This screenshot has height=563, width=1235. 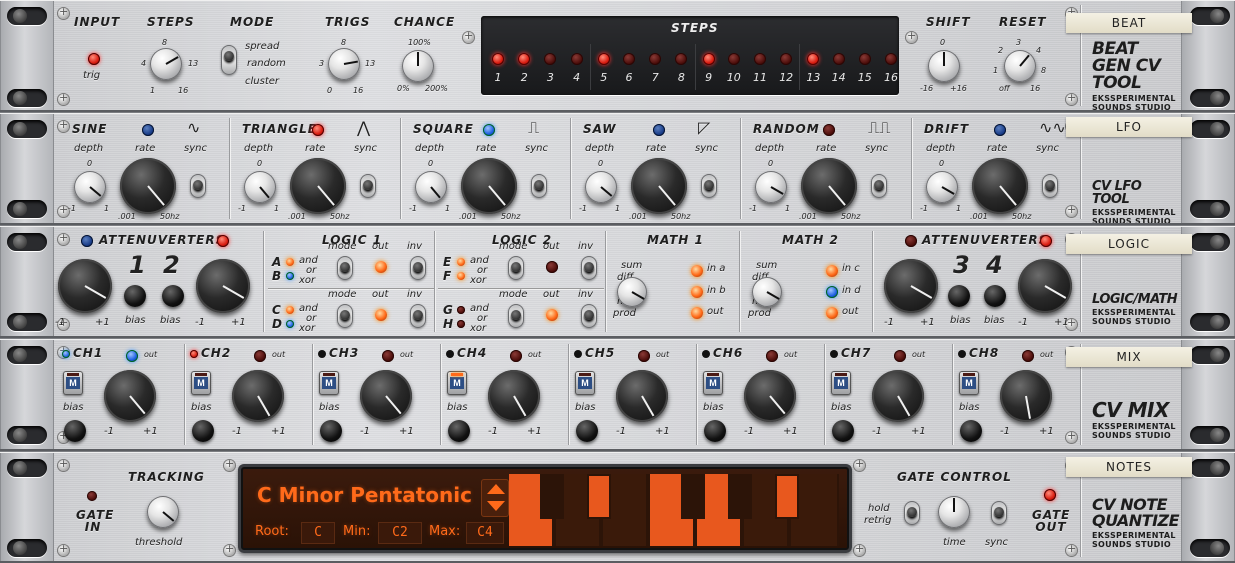 I want to click on step-7: 7, so click(x=655, y=67).